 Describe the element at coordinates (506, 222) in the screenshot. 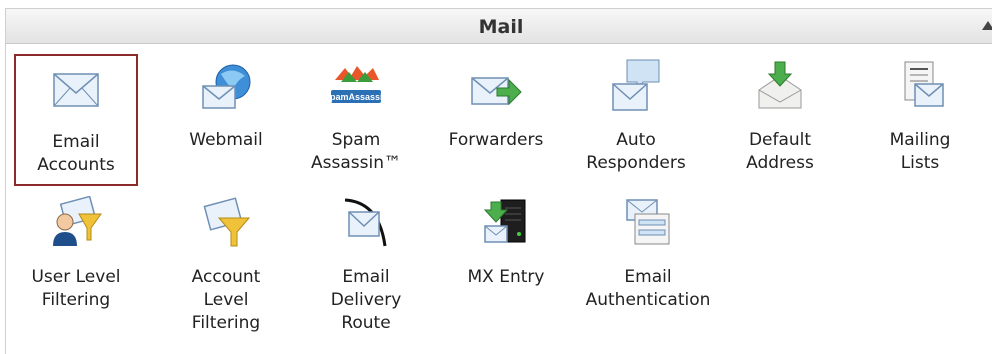

I see `server-envelope-icon` at that location.